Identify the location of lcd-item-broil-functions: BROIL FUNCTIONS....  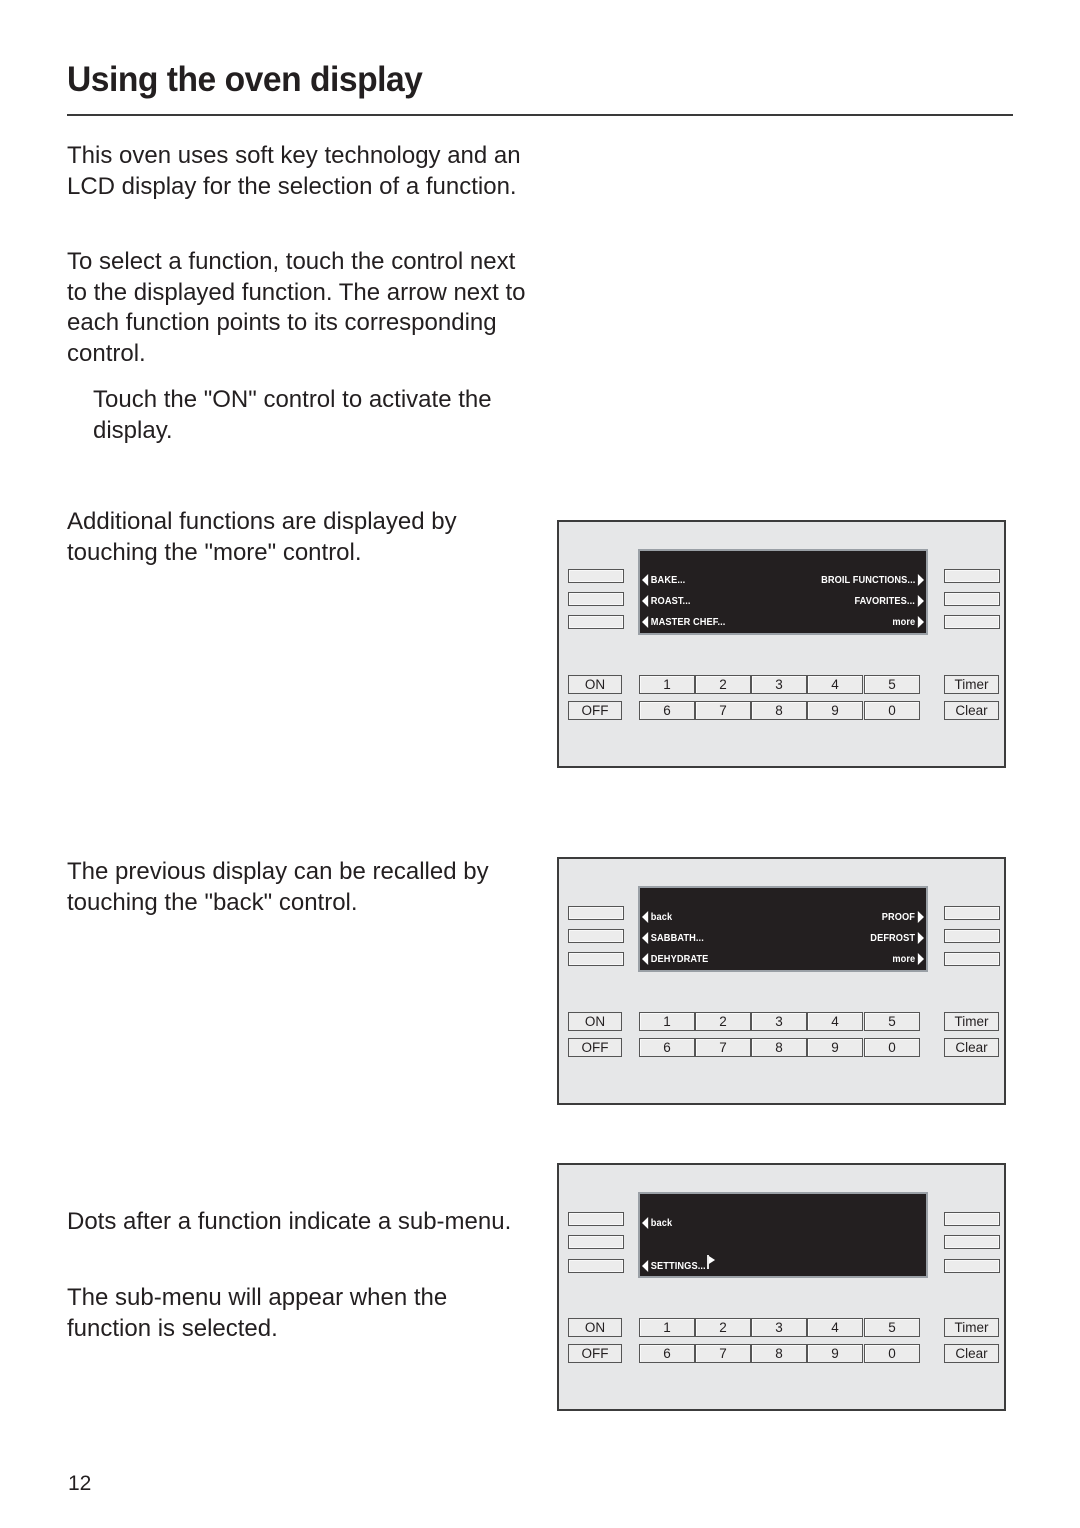
(872, 580).